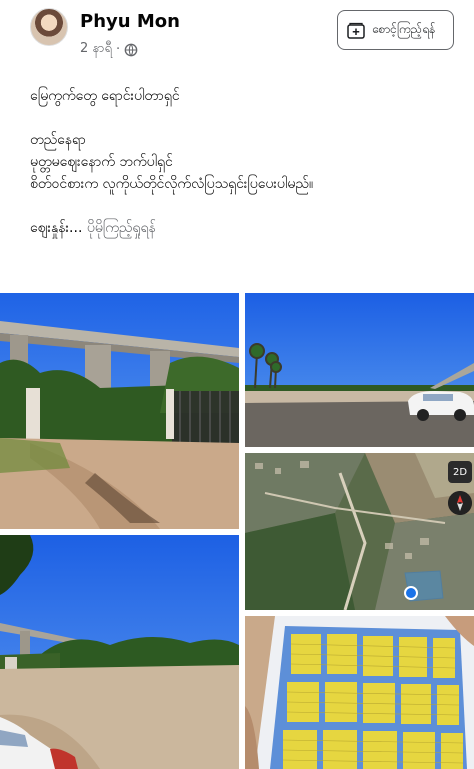  I want to click on save-post-button: စောင့်ကြည့်ရန်, so click(395, 30).